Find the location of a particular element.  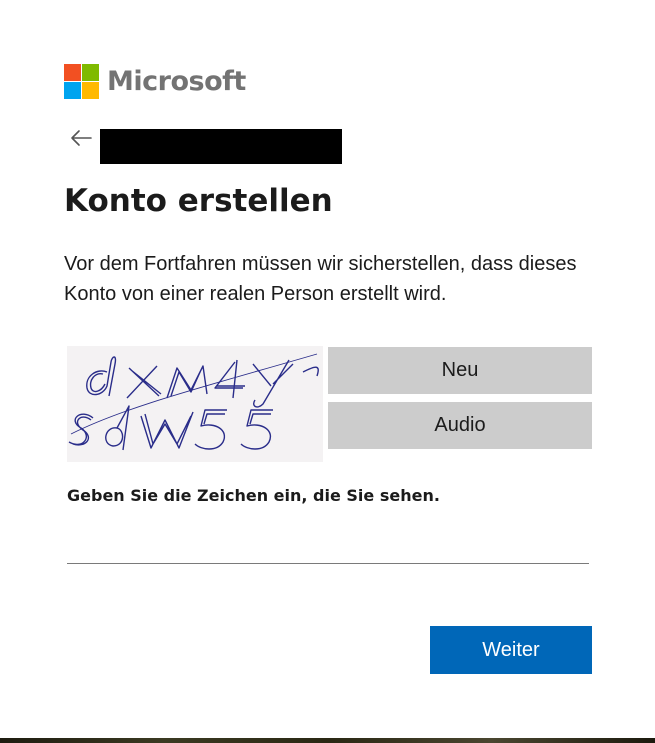

captcha-distorted-text is located at coordinates (193, 402).